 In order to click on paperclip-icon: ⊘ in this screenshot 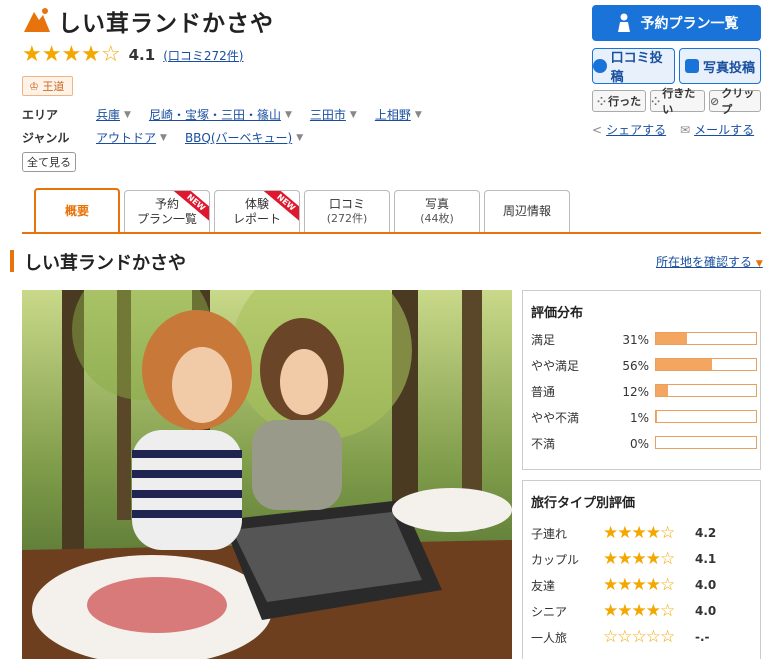, I will do `click(715, 101)`.